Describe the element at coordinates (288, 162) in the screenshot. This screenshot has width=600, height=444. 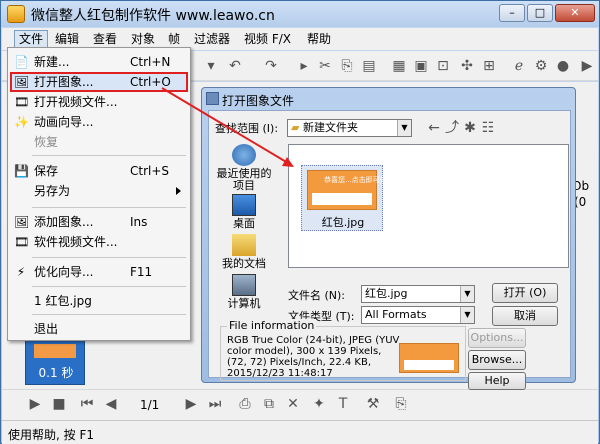
I see `annotation-arrowhead` at that location.